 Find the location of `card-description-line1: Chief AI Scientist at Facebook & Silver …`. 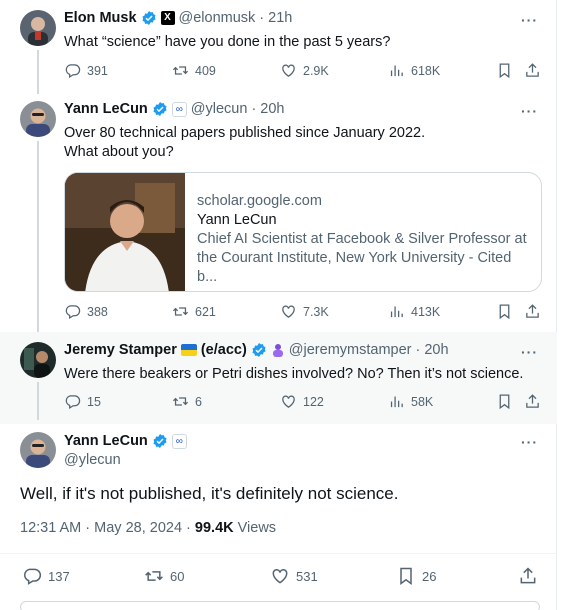

card-description-line1: Chief AI Scientist at Facebook & Silver … is located at coordinates (362, 239).